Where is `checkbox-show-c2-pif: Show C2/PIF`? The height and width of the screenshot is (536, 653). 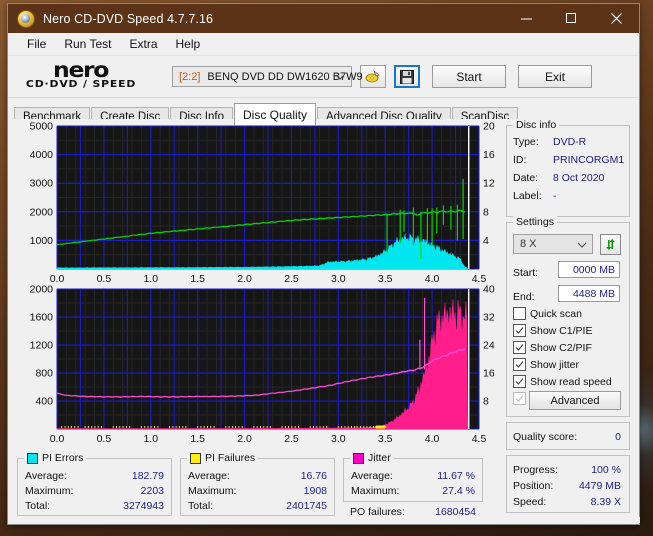 checkbox-show-c2-pif: Show C2/PIF is located at coordinates (552, 347).